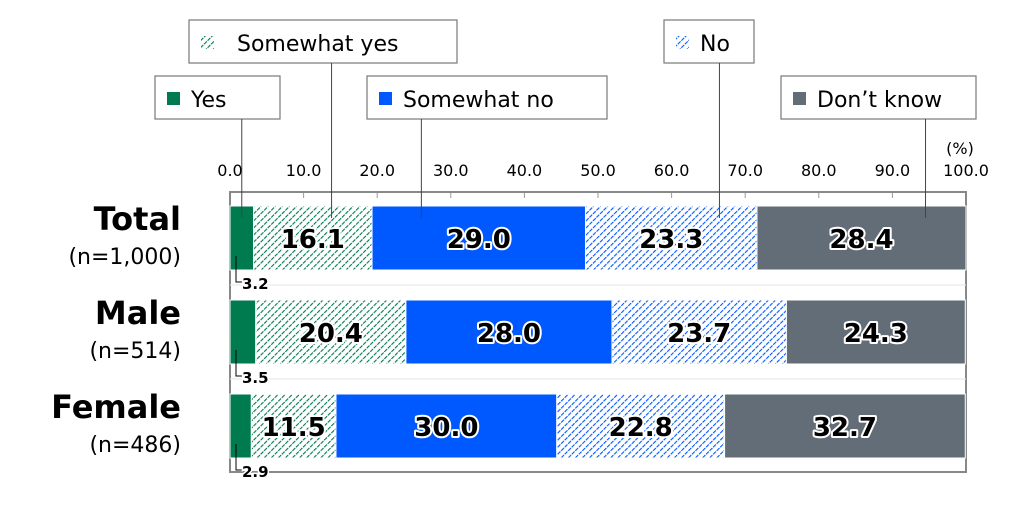  I want to click on x-tick-label: 10.0, so click(304, 170).